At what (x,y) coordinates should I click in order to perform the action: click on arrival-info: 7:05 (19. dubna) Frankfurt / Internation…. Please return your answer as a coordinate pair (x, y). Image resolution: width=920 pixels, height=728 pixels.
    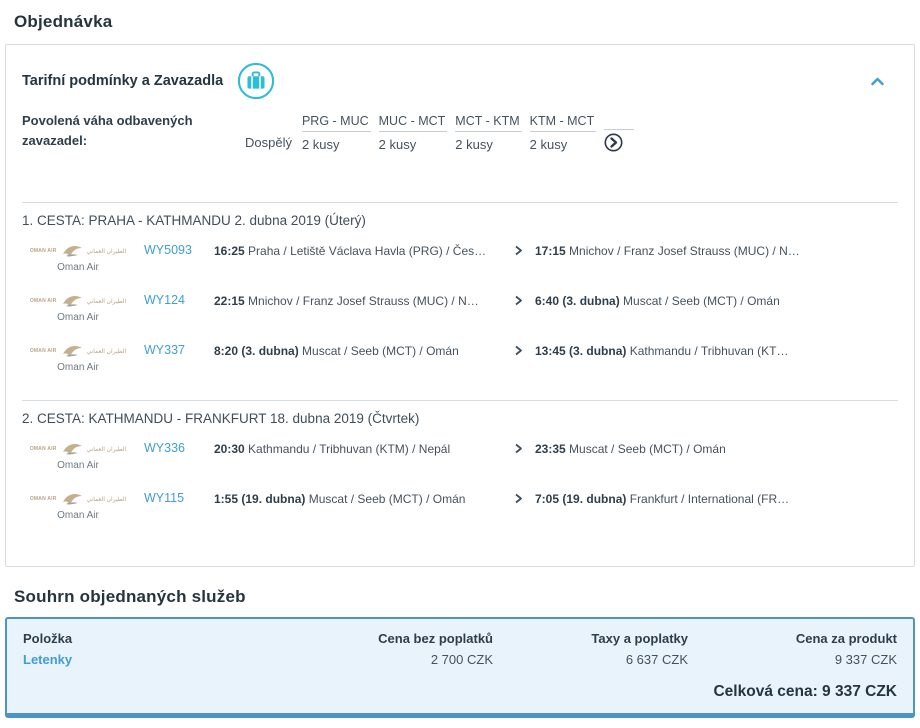
    Looking at the image, I should click on (716, 499).